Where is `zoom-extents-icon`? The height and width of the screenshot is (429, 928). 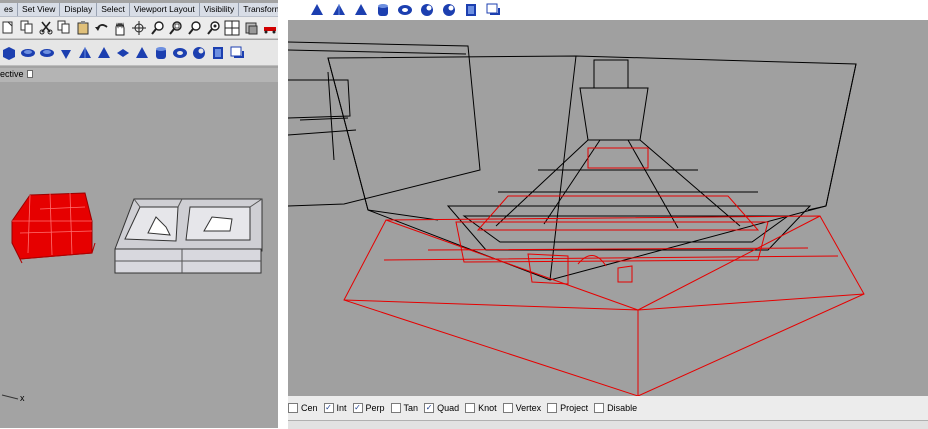
zoom-extents-icon is located at coordinates (195, 27).